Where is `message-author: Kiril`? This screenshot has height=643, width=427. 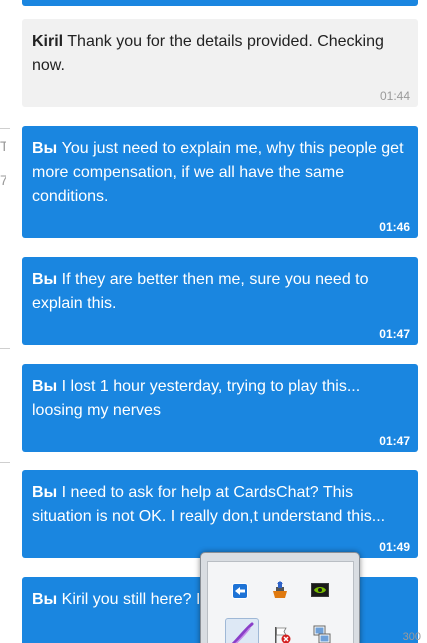 message-author: Kiril is located at coordinates (48, 41).